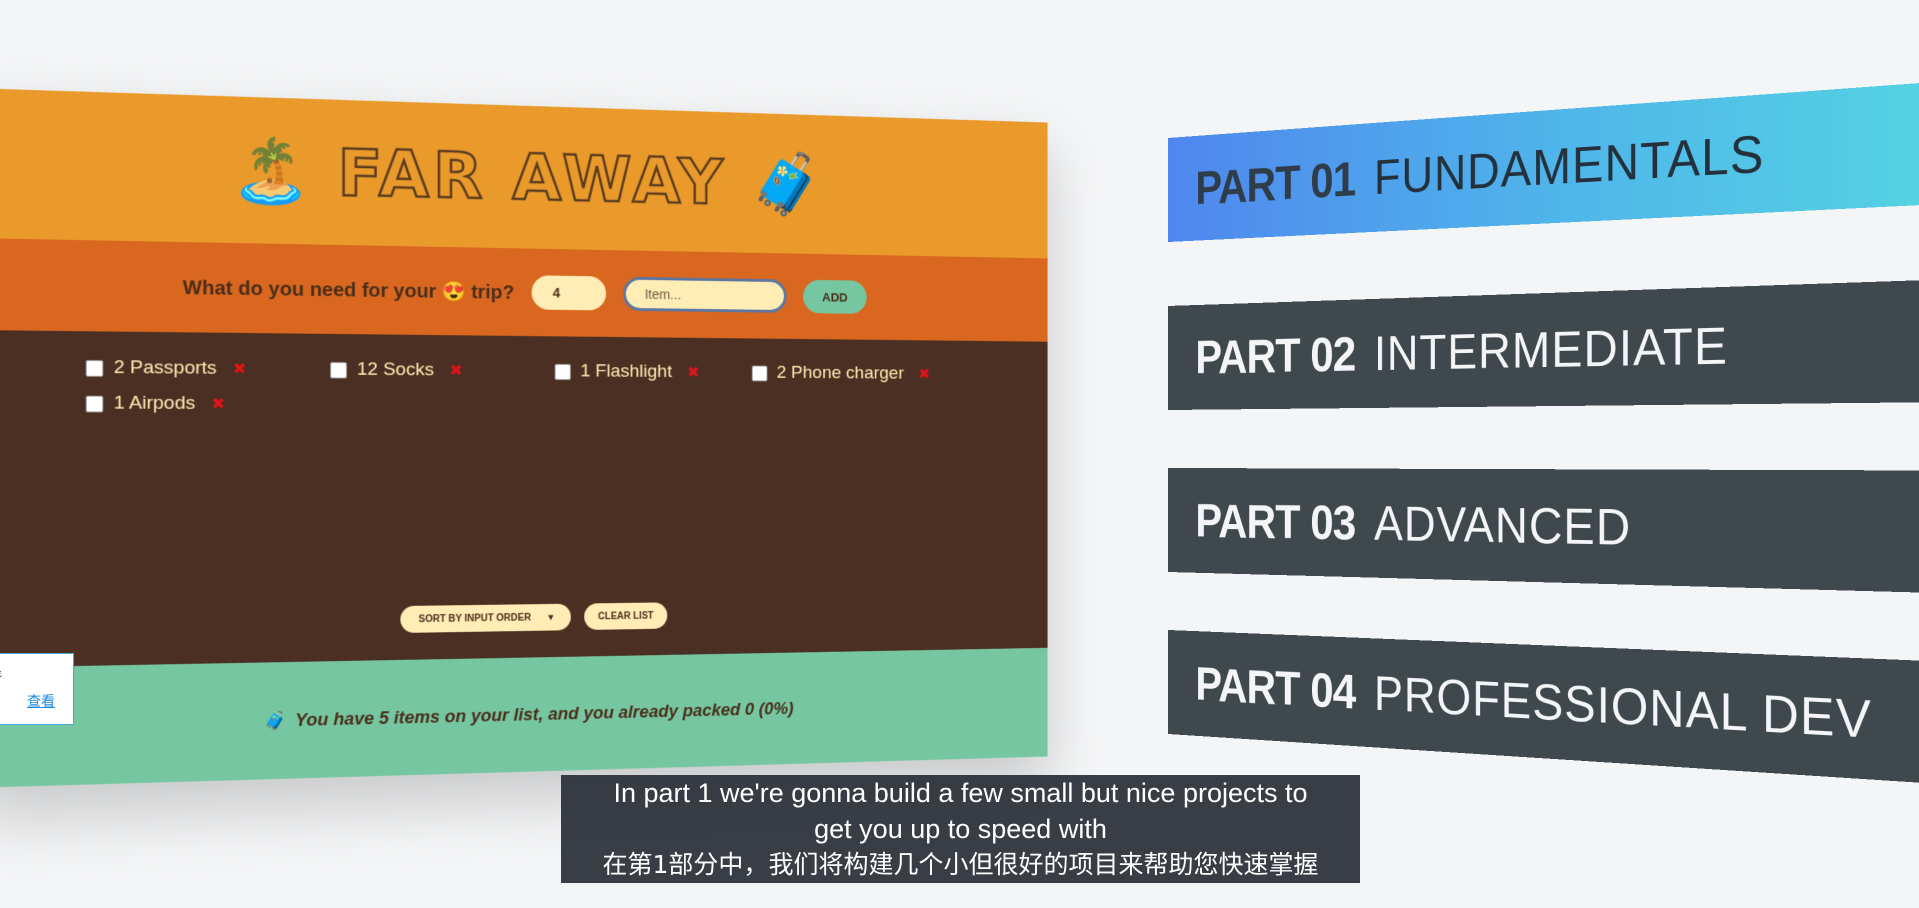 Image resolution: width=1919 pixels, height=908 pixels. Describe the element at coordinates (475, 618) in the screenshot. I see `sort-label: SORT BY INPUT ORDER` at that location.